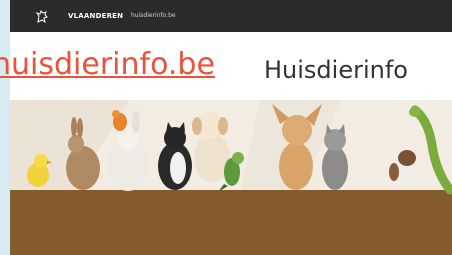 The image size is (452, 255). I want to click on left-edge-strip, so click(5, 127).